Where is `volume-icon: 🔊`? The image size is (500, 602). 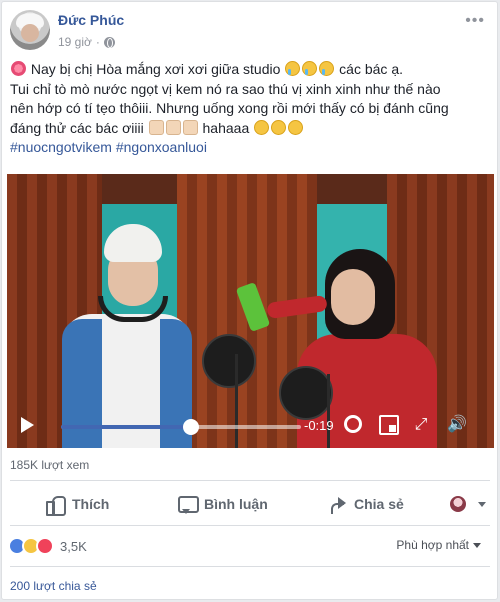
volume-icon: 🔊 is located at coordinates (457, 425).